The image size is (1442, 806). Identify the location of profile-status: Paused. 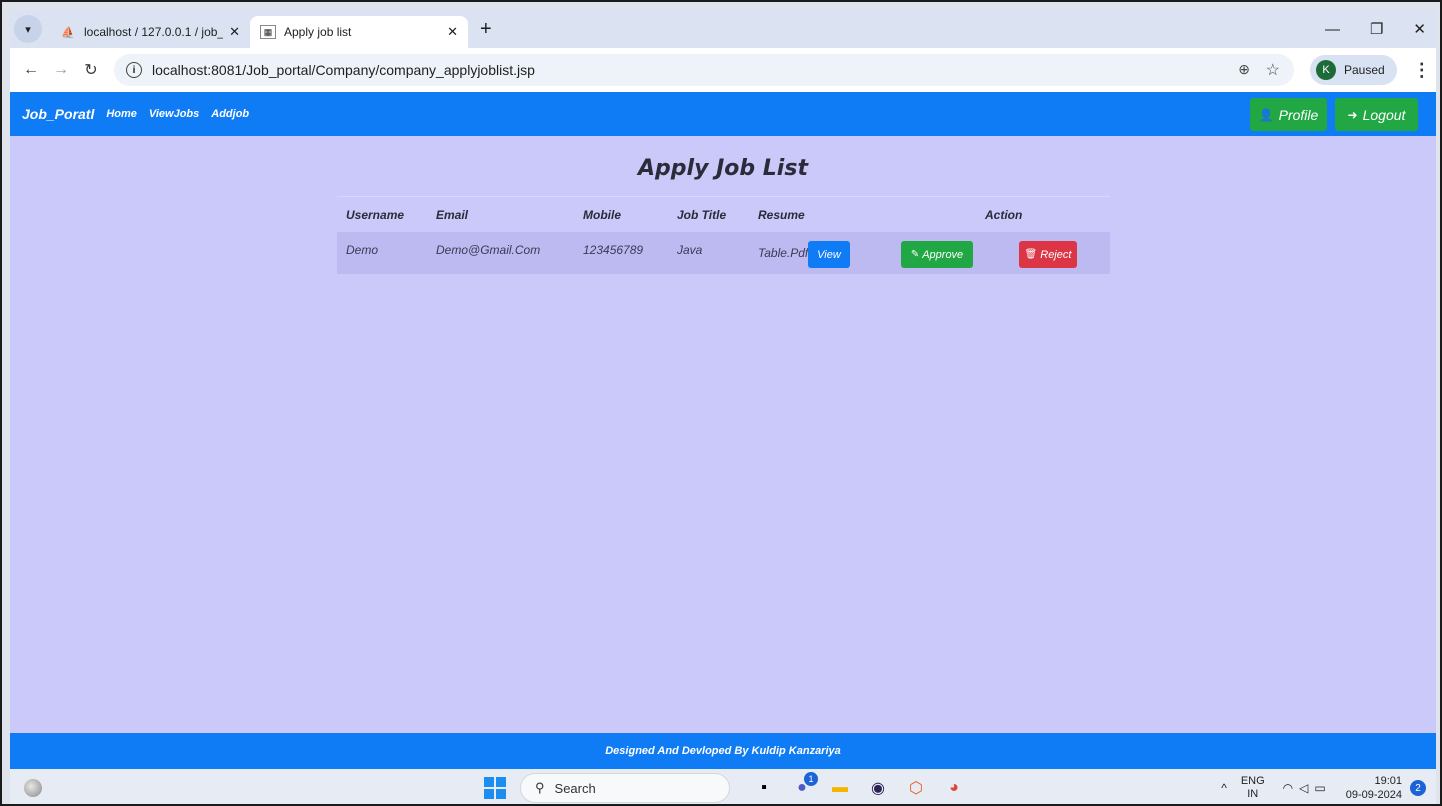
(1364, 70).